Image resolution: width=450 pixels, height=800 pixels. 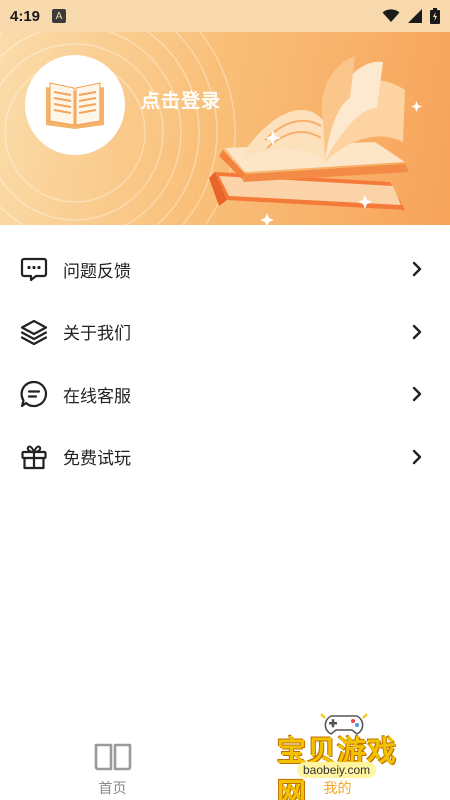 What do you see at coordinates (225, 269) in the screenshot?
I see `menu-item-feedback: 问题反馈` at bounding box center [225, 269].